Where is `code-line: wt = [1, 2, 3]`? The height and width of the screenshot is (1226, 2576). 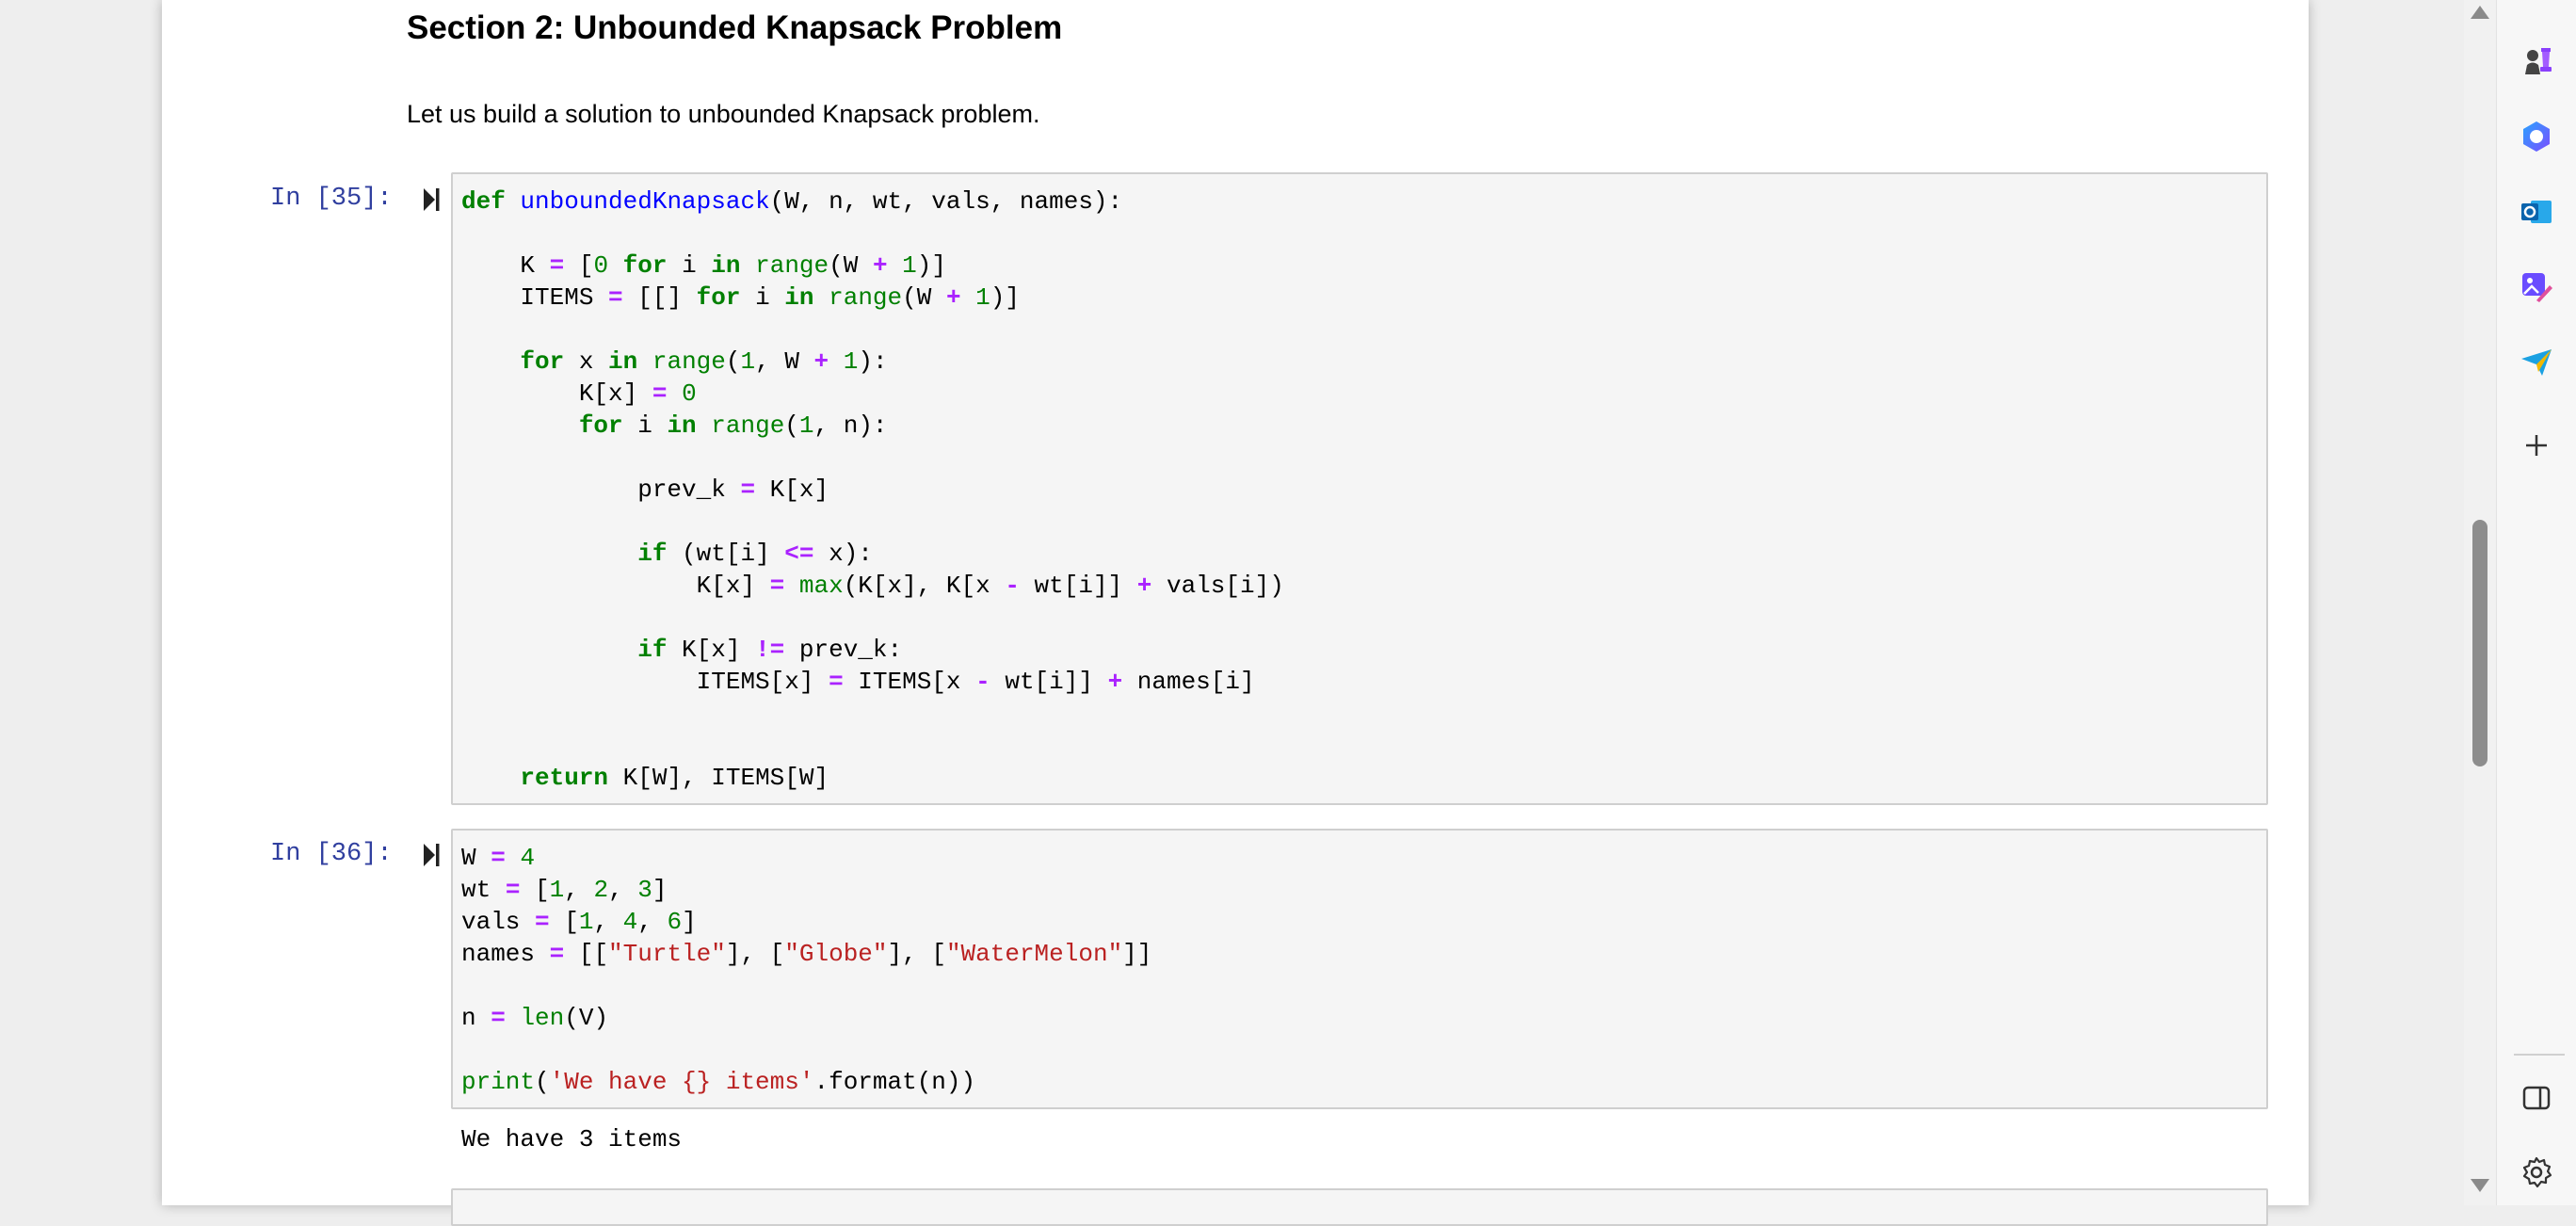 code-line: wt = [1, 2, 3] is located at coordinates (564, 890).